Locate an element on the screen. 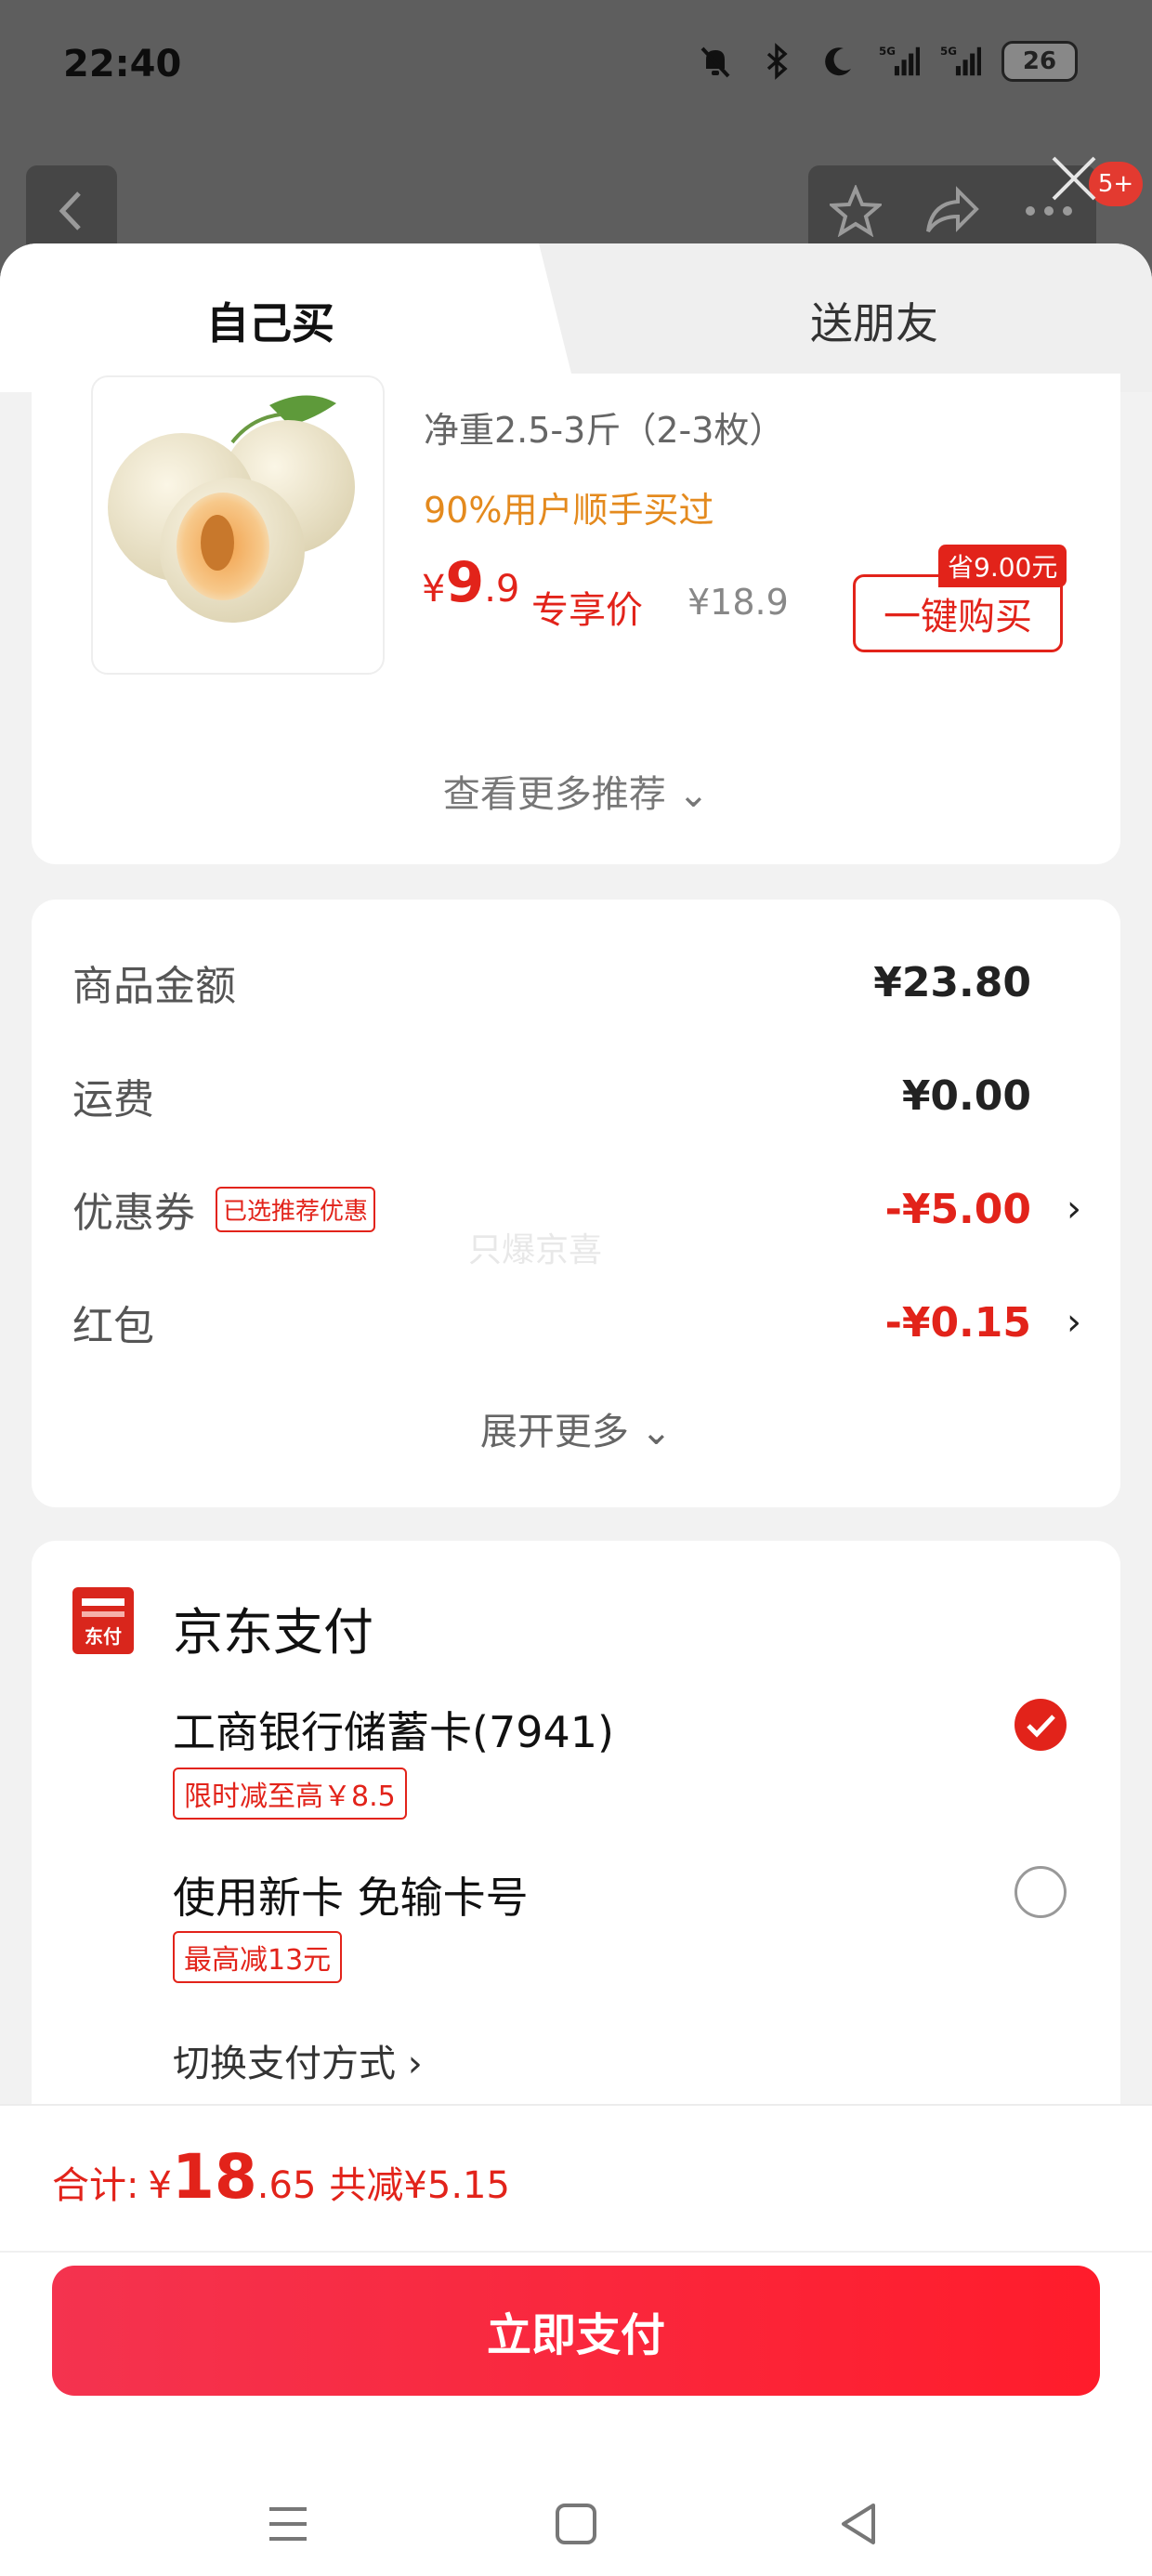 The height and width of the screenshot is (2576, 1152). icbc-promo-tag: 限时减至高￥8.5 is located at coordinates (290, 1794).